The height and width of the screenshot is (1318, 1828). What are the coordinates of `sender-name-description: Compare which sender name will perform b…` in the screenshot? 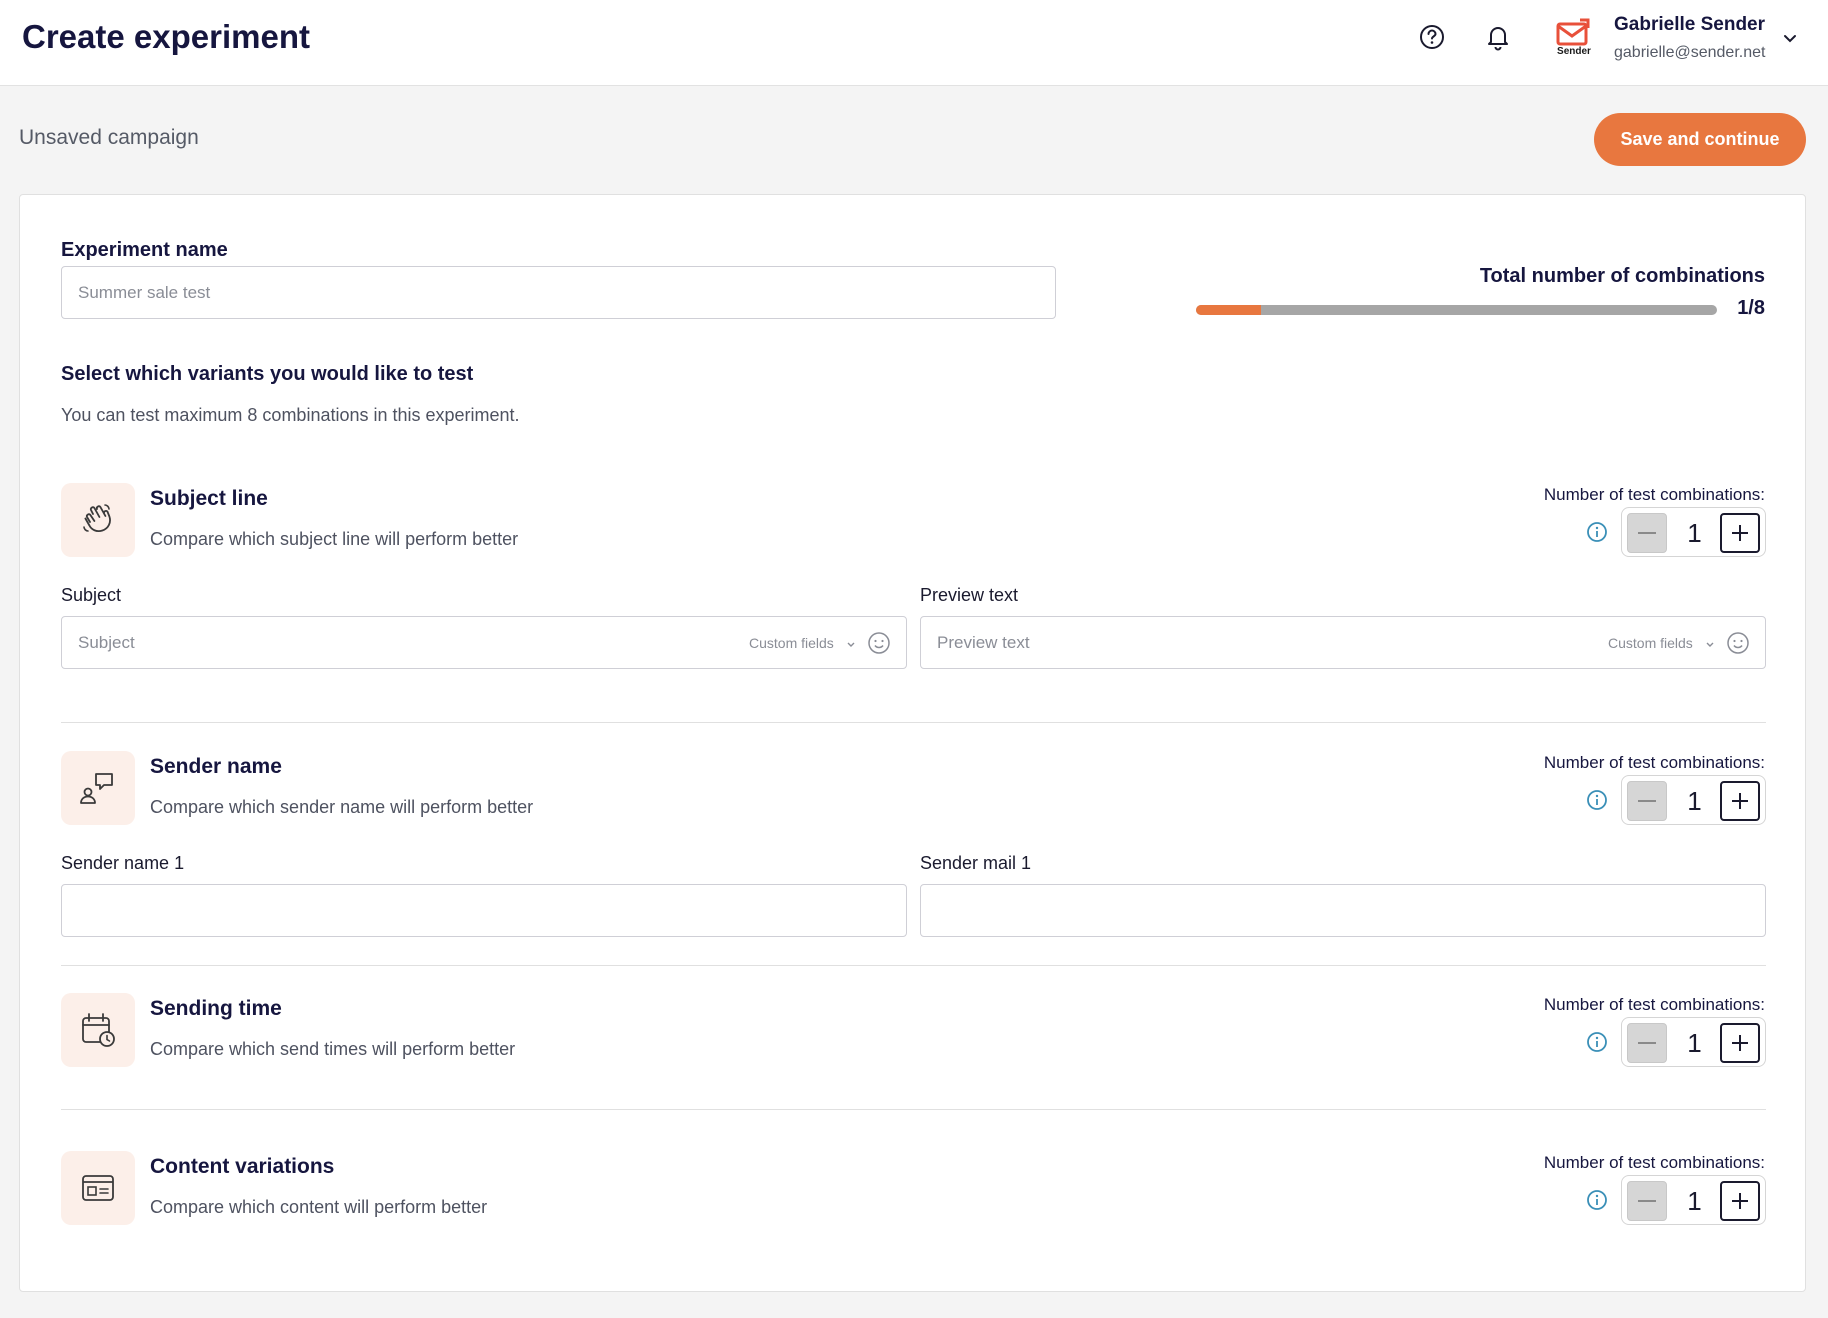 It's located at (342, 807).